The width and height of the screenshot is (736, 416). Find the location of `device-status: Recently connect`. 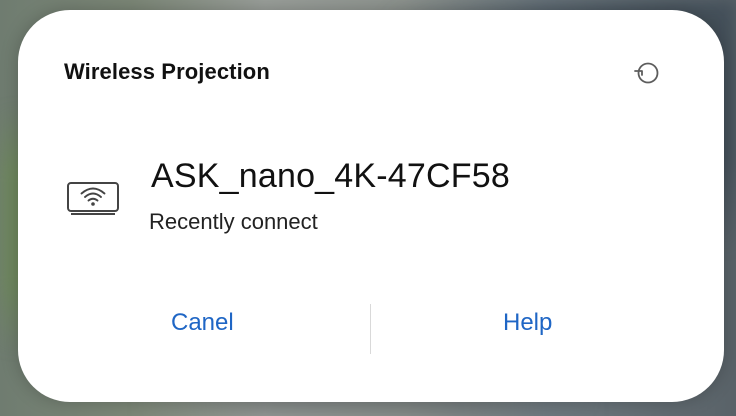

device-status: Recently connect is located at coordinates (233, 221).